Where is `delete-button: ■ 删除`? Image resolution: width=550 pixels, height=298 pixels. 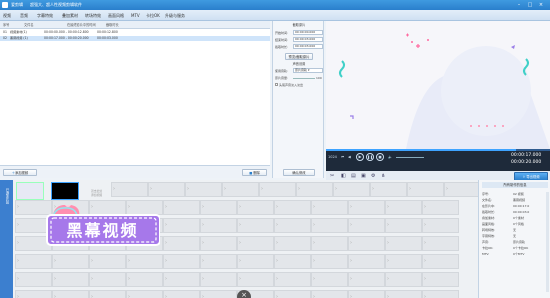 delete-button: ■ 删除 is located at coordinates (254, 172).